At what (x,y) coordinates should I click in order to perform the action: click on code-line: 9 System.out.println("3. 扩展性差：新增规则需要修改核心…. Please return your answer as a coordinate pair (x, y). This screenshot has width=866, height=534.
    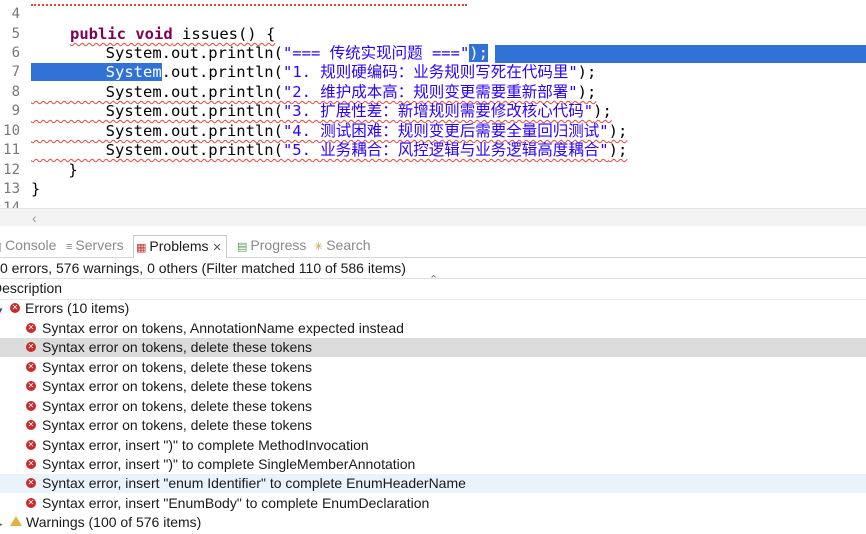
    Looking at the image, I should click on (433, 111).